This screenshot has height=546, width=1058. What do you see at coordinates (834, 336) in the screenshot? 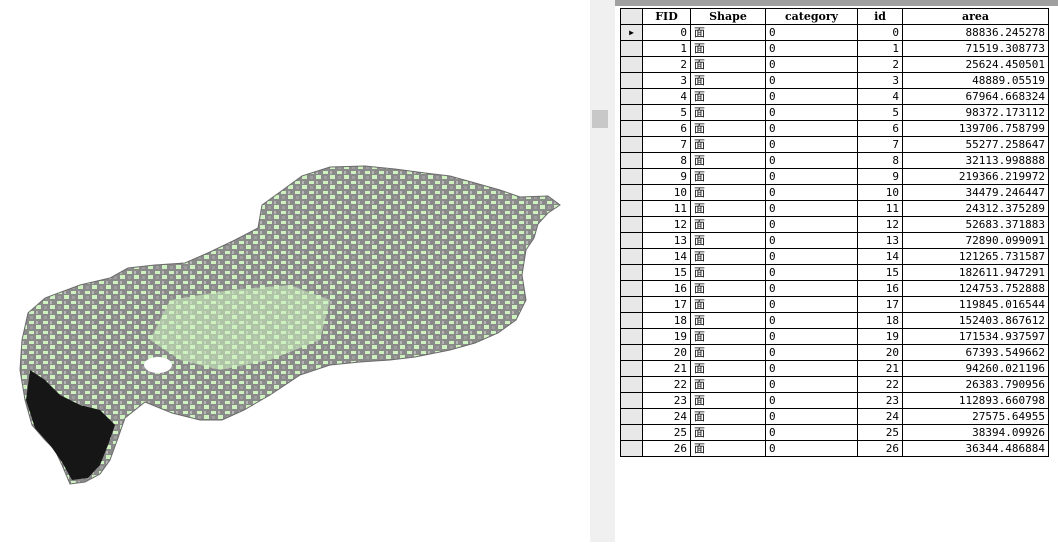
I see `table-row: 19 面 0 19 171534.937597` at bounding box center [834, 336].